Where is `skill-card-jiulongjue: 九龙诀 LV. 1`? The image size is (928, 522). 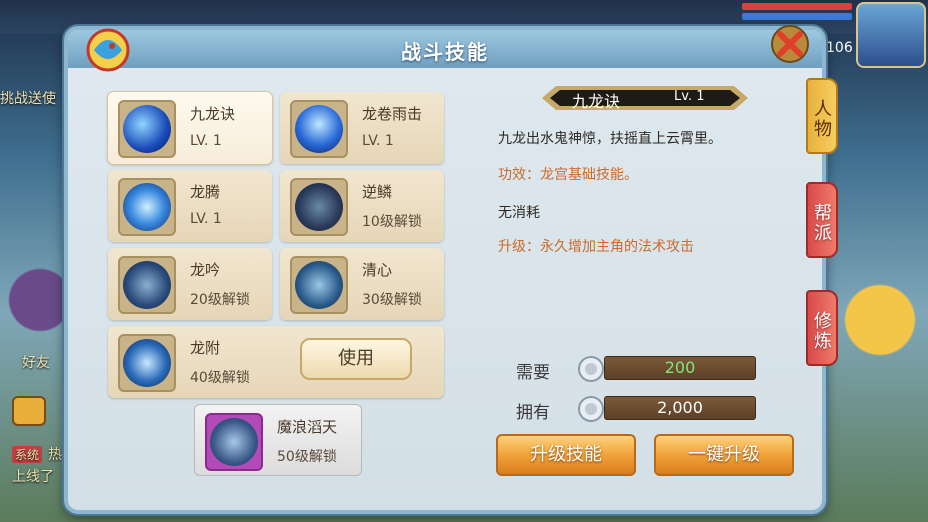
skill-card-jiulongjue: 九龙诀 LV. 1 is located at coordinates (190, 128).